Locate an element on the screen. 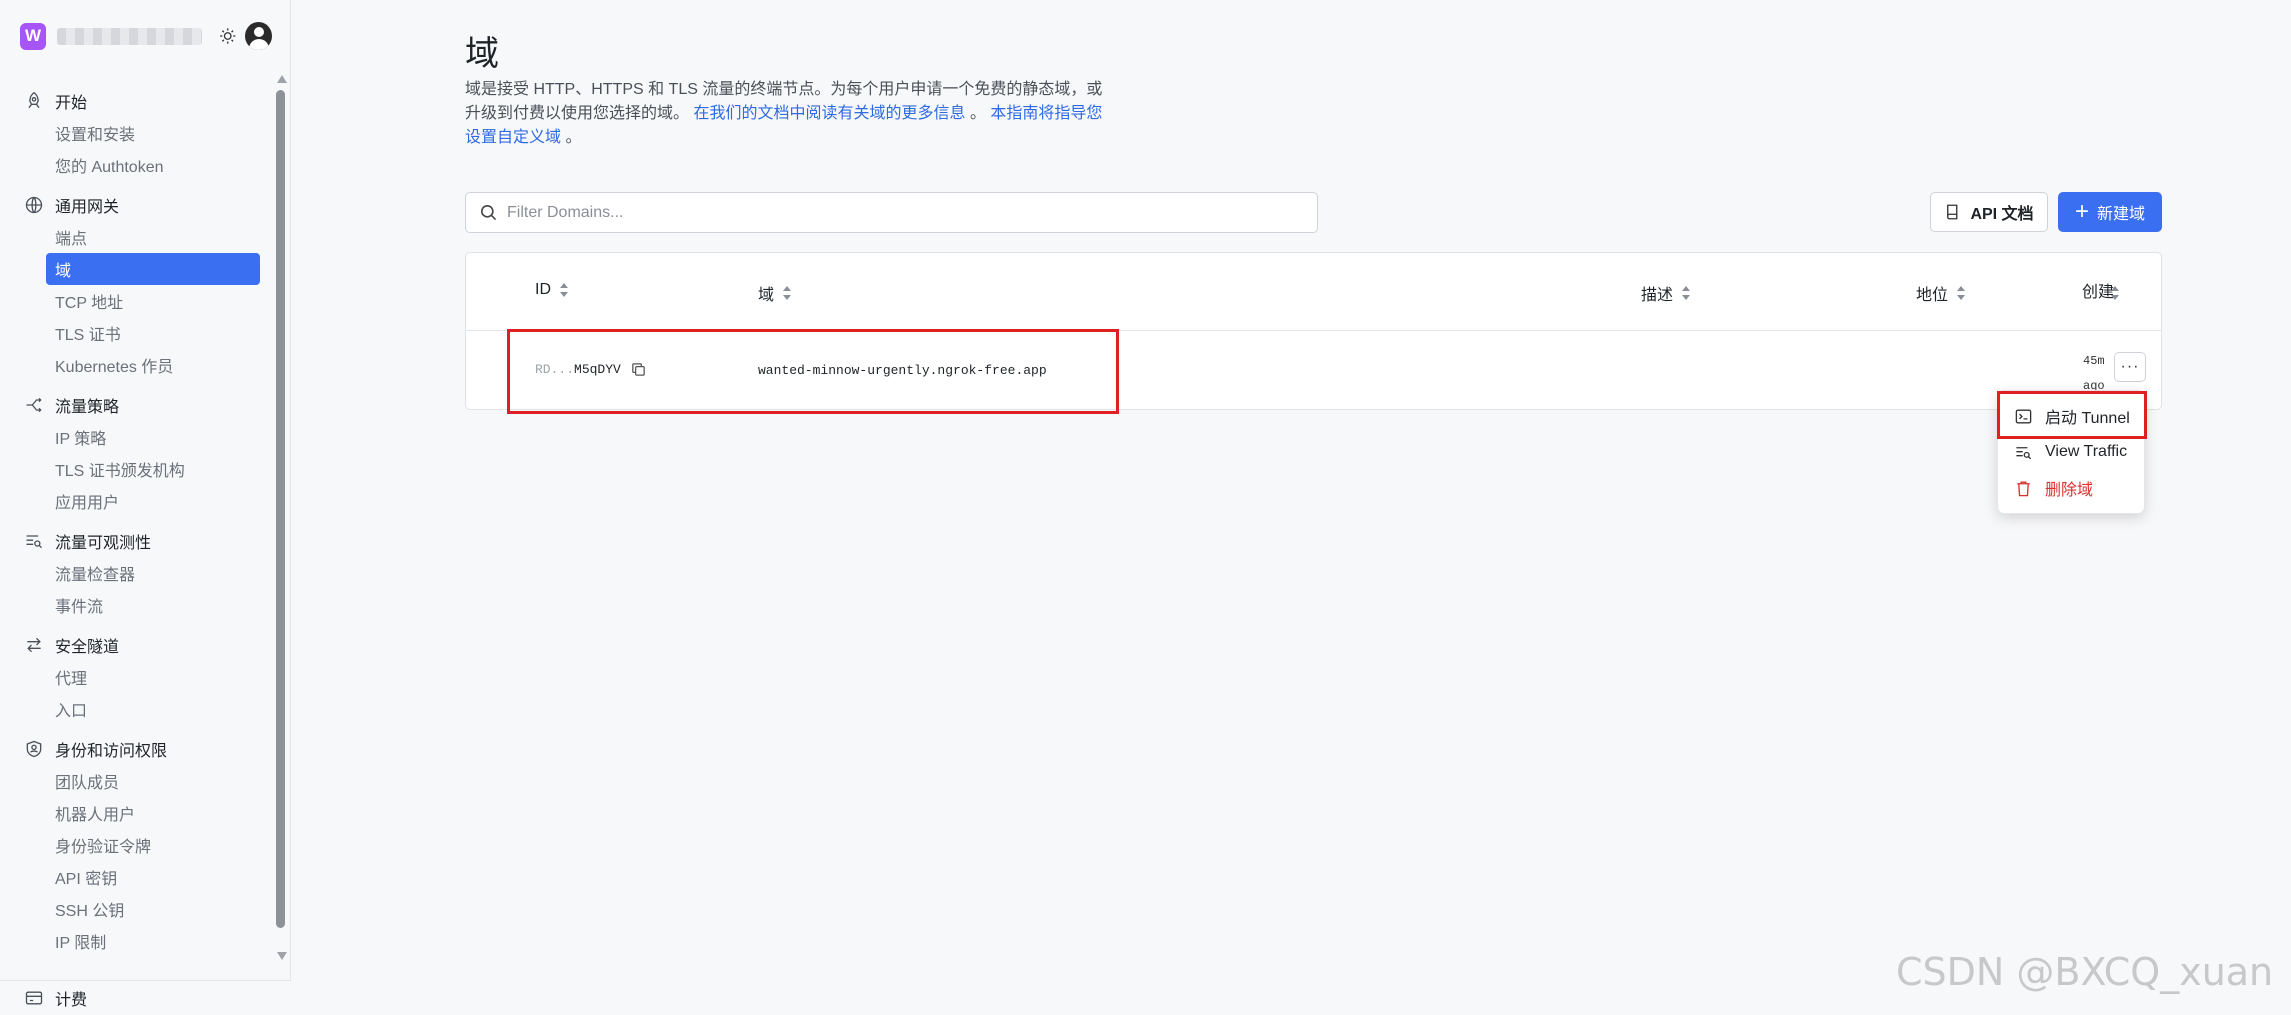 The height and width of the screenshot is (1015, 2291). highlight-box-row is located at coordinates (813, 371).